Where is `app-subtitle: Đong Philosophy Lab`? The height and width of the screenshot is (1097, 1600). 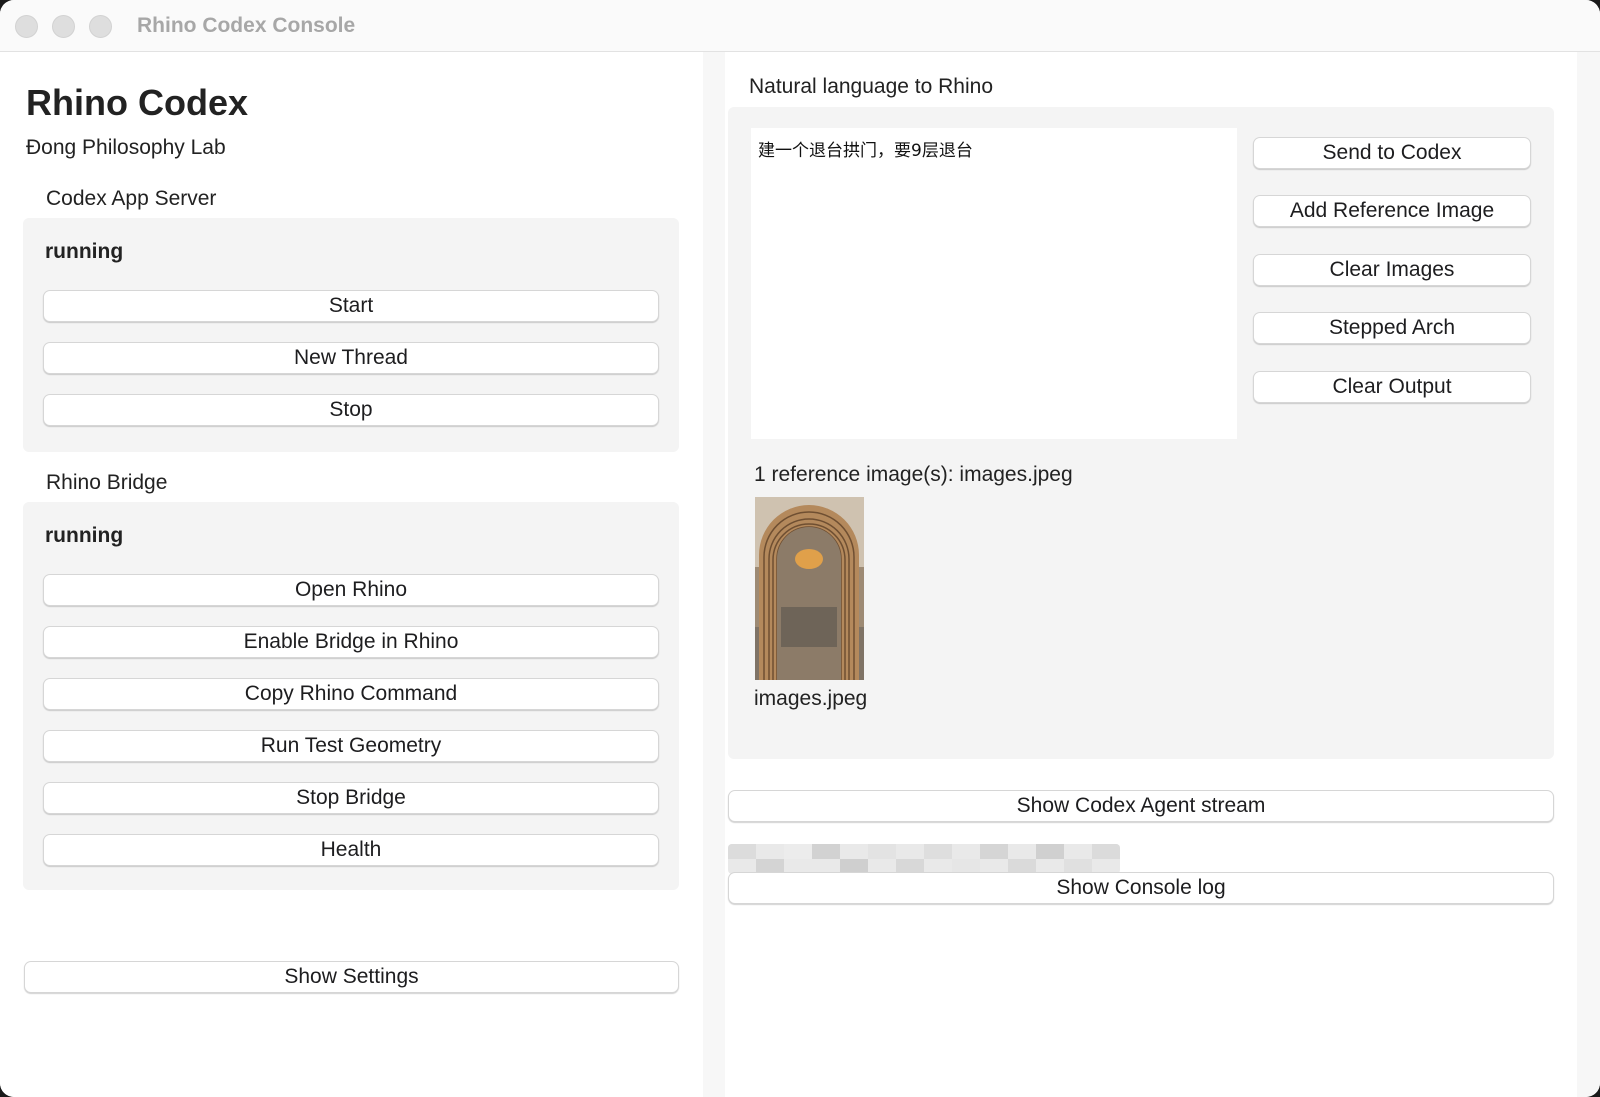
app-subtitle: Đong Philosophy Lab is located at coordinates (126, 147).